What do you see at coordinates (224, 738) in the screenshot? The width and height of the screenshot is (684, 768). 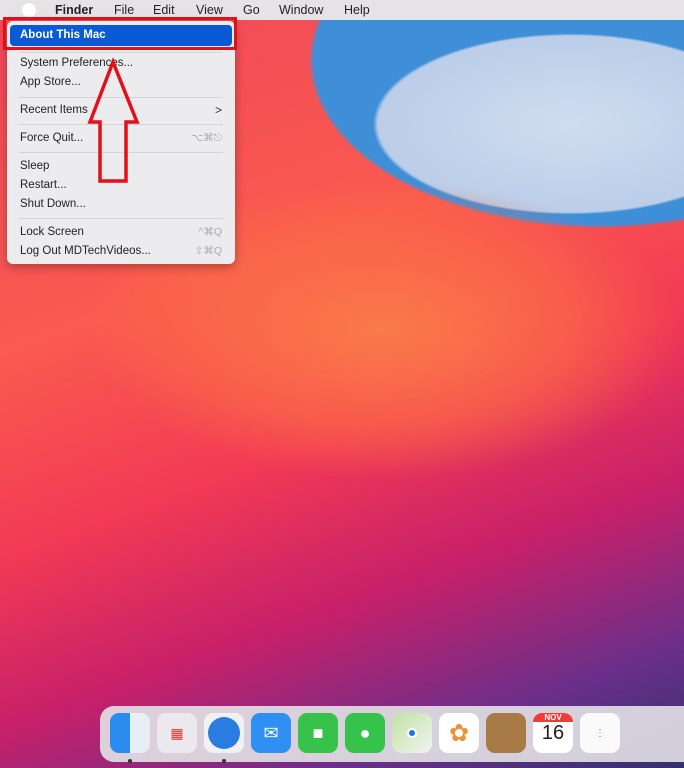 I see `safari-icon` at bounding box center [224, 738].